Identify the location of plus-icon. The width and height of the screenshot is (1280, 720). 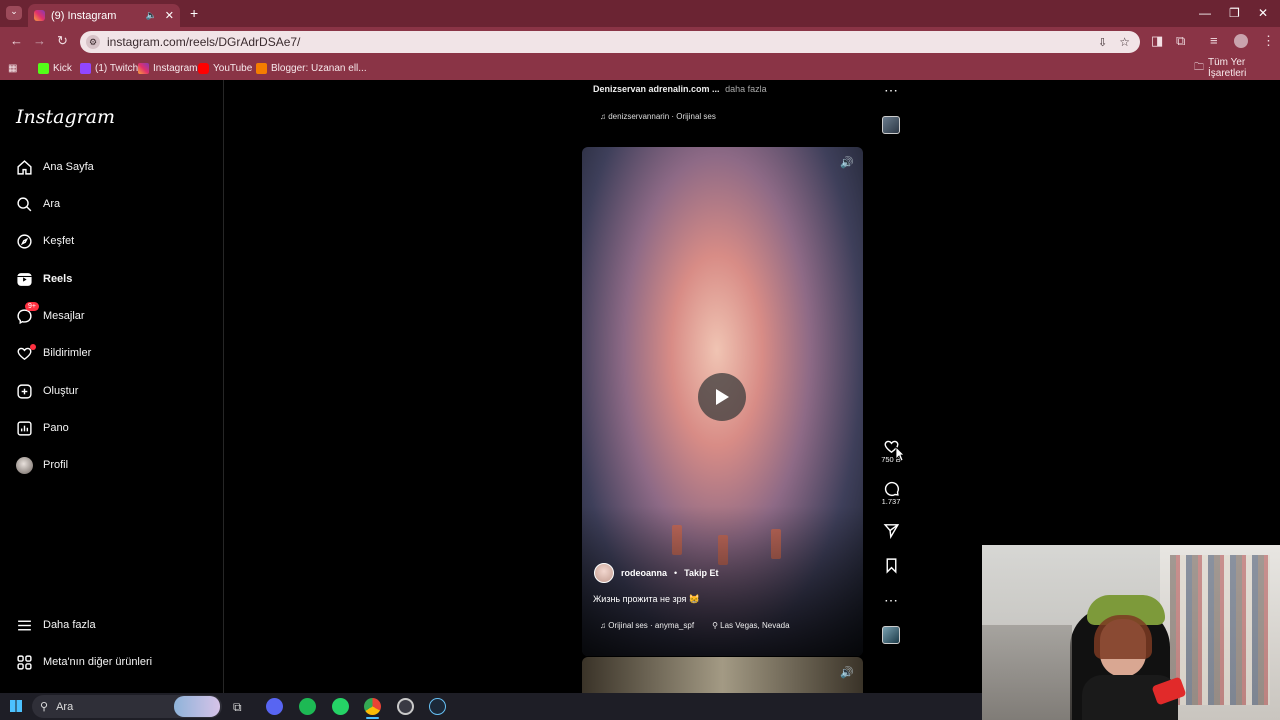
(24, 391).